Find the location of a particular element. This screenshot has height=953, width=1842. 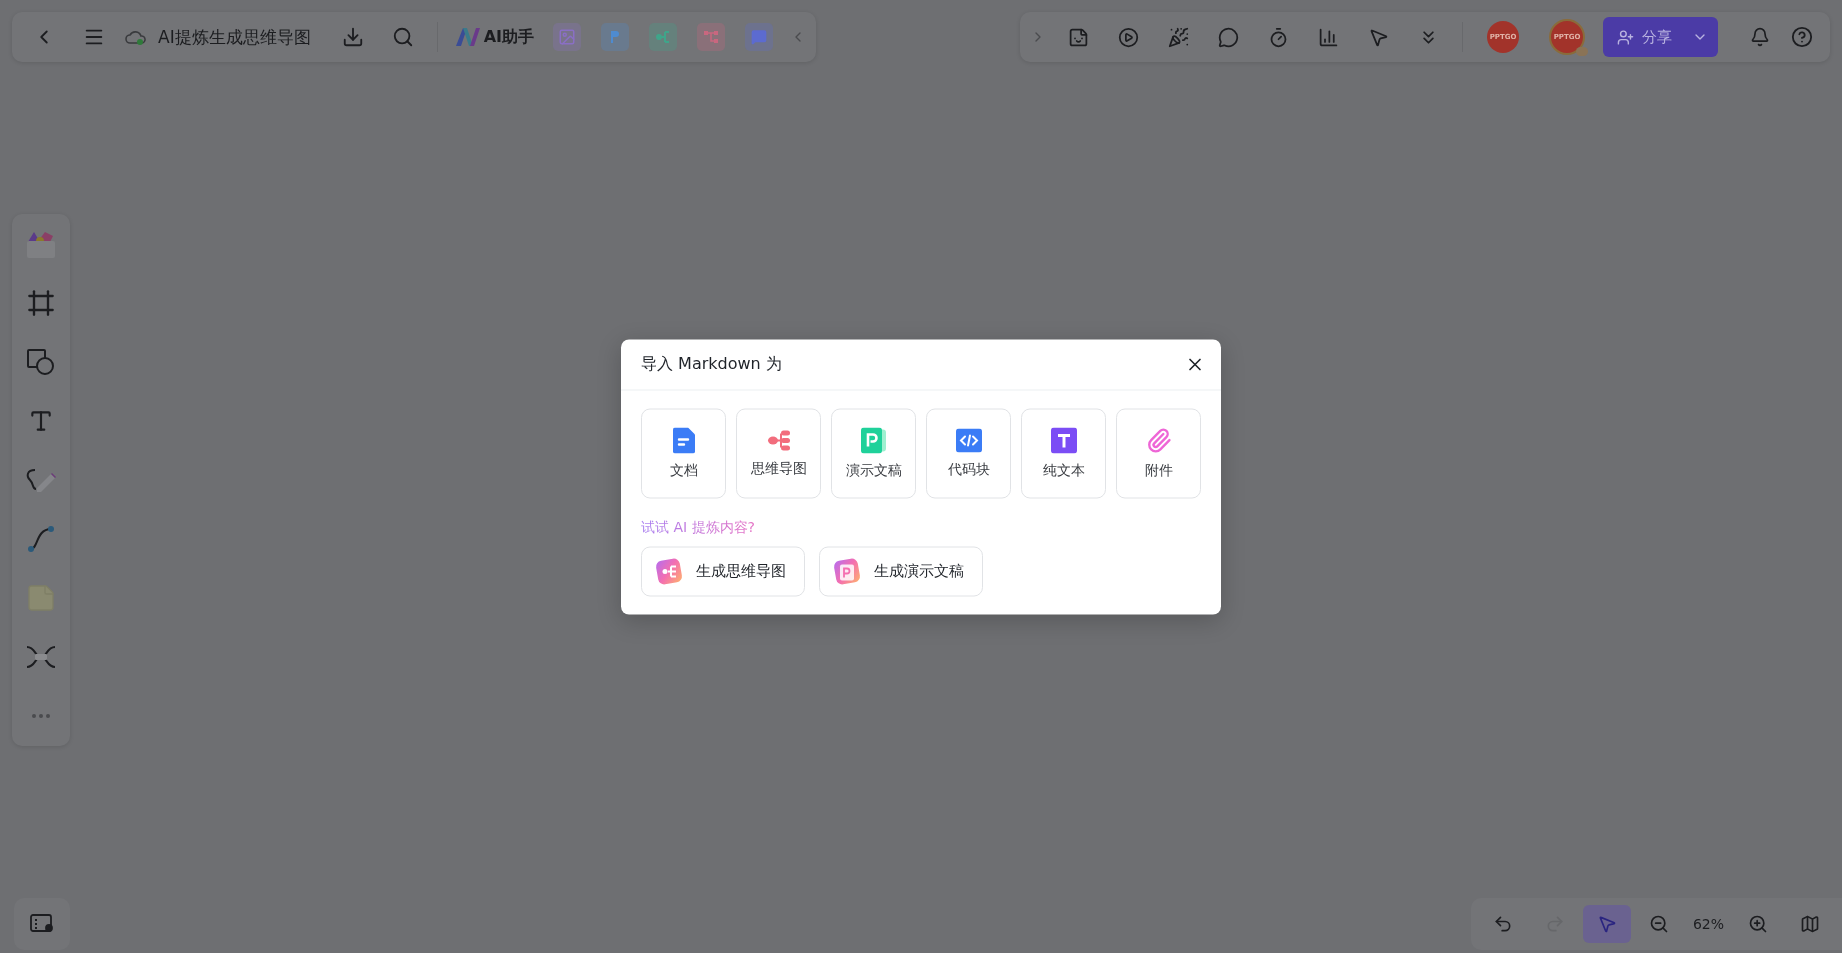

bar-chart-icon is located at coordinates (1328, 37).